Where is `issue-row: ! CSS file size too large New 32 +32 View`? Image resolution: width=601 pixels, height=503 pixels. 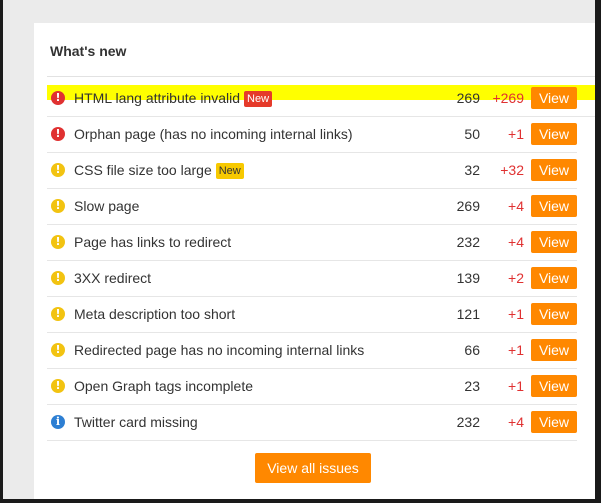 issue-row: ! CSS file size too large New 32 +32 View is located at coordinates (312, 171).